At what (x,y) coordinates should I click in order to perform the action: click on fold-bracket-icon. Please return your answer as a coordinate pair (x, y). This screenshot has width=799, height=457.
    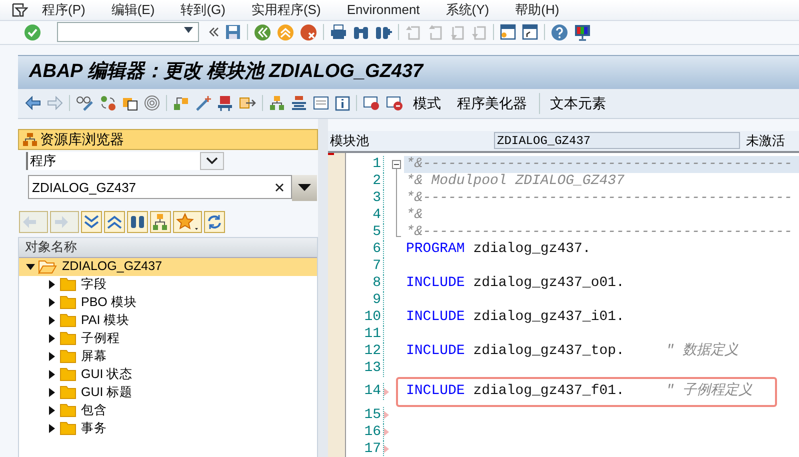
    Looking at the image, I should click on (397, 198).